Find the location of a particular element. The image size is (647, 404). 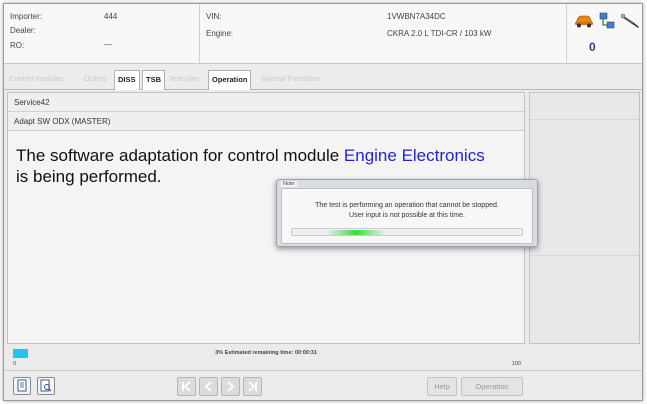

adaptation-row: Adapt SW ODX (MASTER) is located at coordinates (266, 121).